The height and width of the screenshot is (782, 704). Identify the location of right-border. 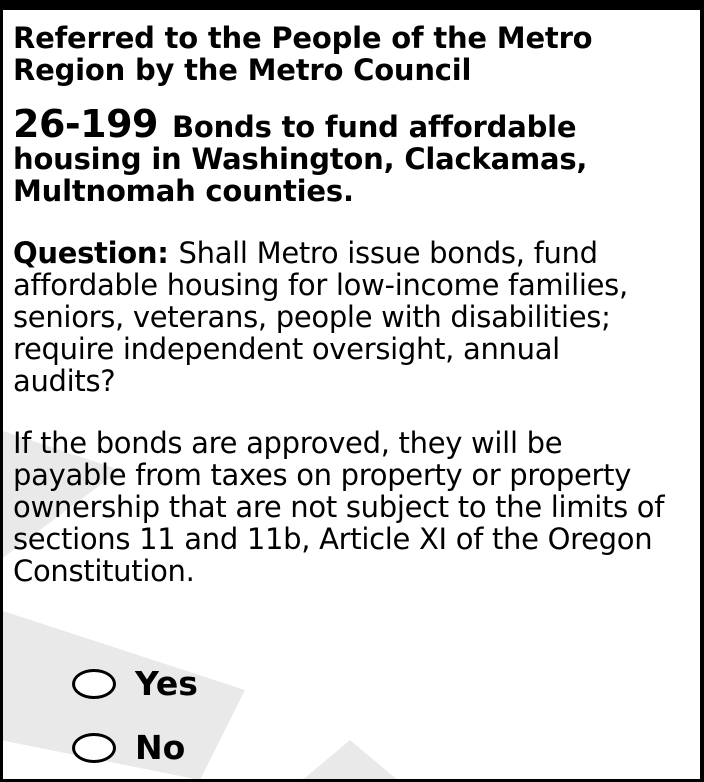
(702, 391).